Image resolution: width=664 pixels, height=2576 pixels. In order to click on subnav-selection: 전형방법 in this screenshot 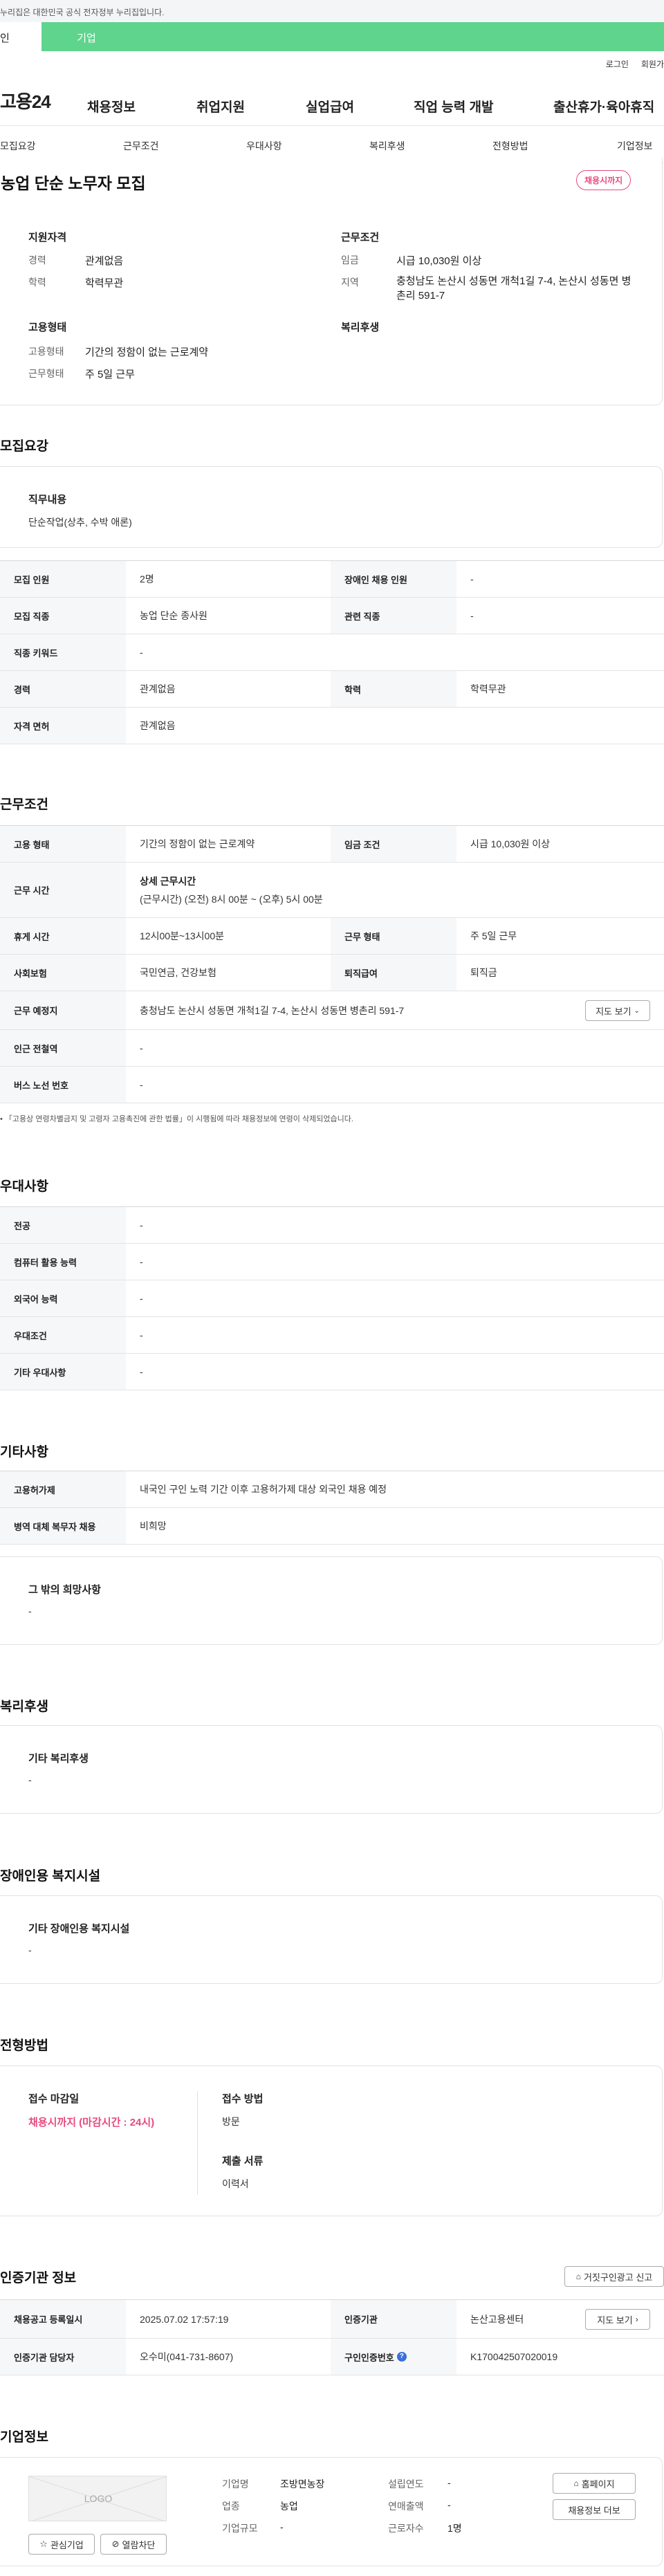, I will do `click(510, 146)`.